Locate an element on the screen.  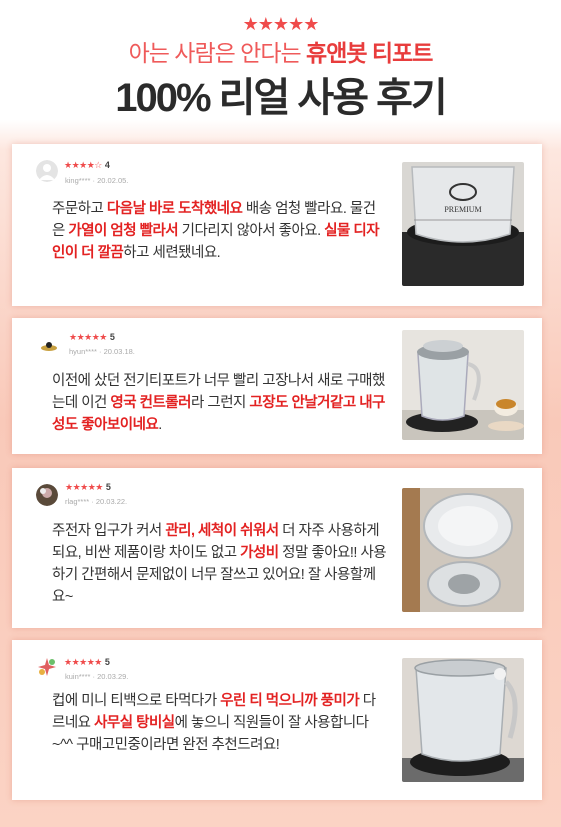
review-user: hyun**** · 20.03.18. is located at coordinates (102, 351).